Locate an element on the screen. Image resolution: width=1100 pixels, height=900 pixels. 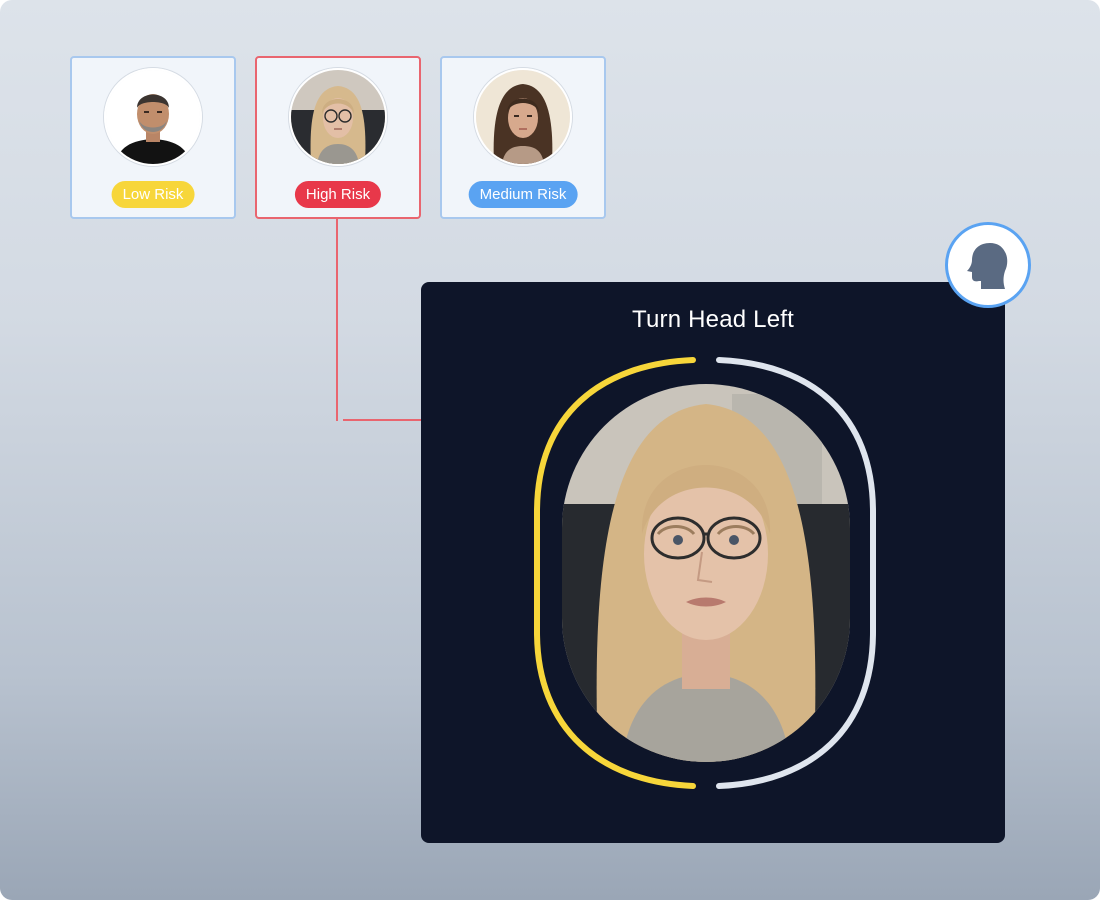
profile-card-high-risk: High Risk is located at coordinates (338, 137).